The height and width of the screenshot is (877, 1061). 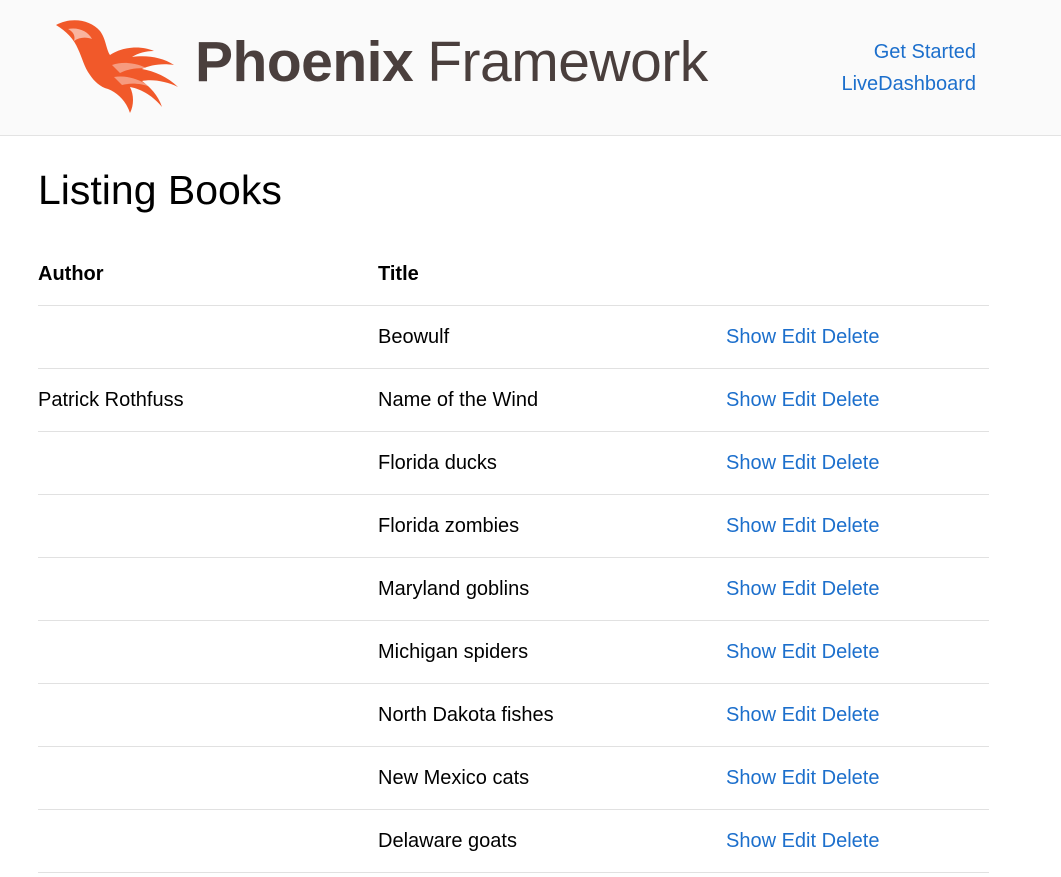 I want to click on table-header: Author Title, so click(x=513, y=274).